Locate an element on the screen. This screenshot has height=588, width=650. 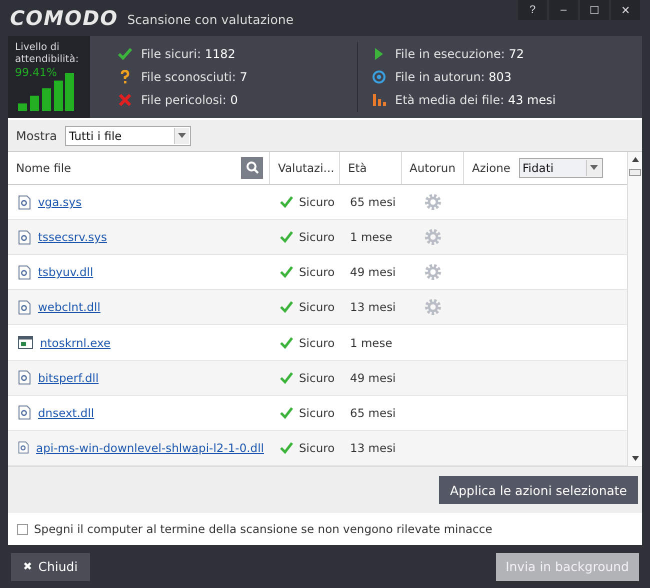
apply-button: Applica le azioni selezionate is located at coordinates (538, 490).